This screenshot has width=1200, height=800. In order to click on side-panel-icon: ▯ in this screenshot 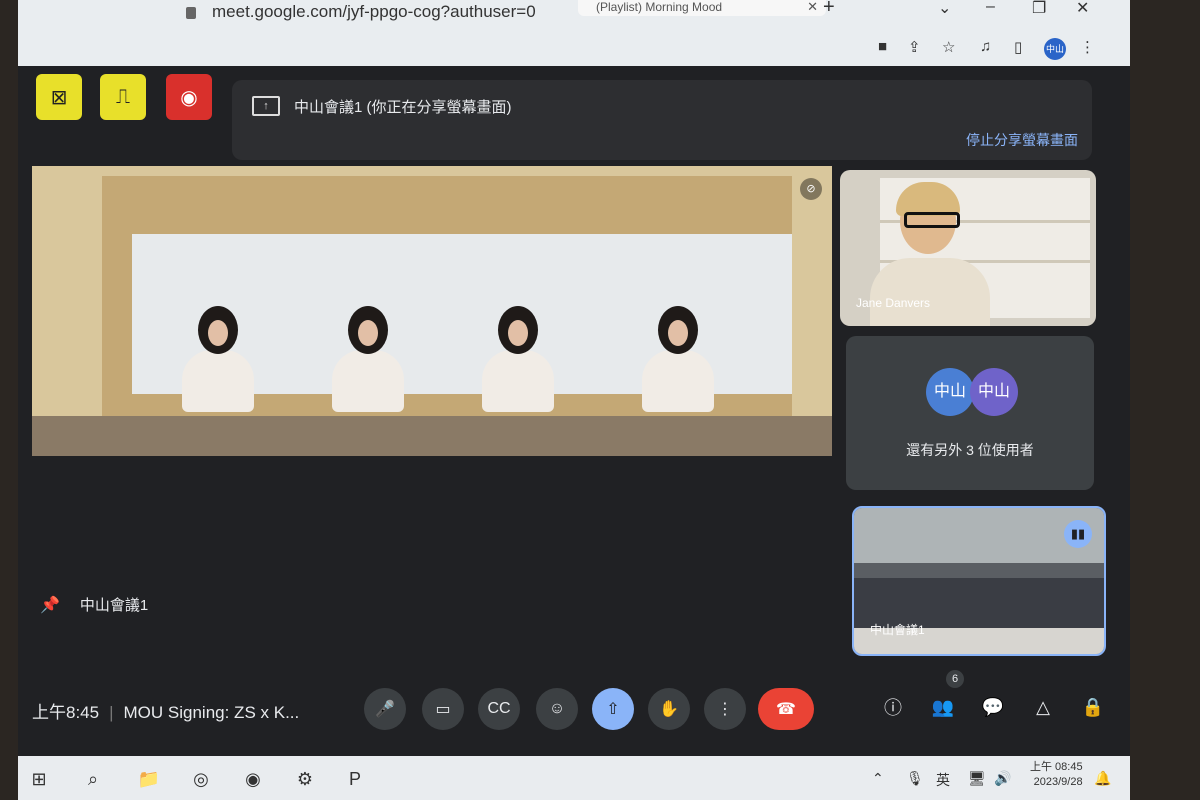, I will do `click(1018, 47)`.